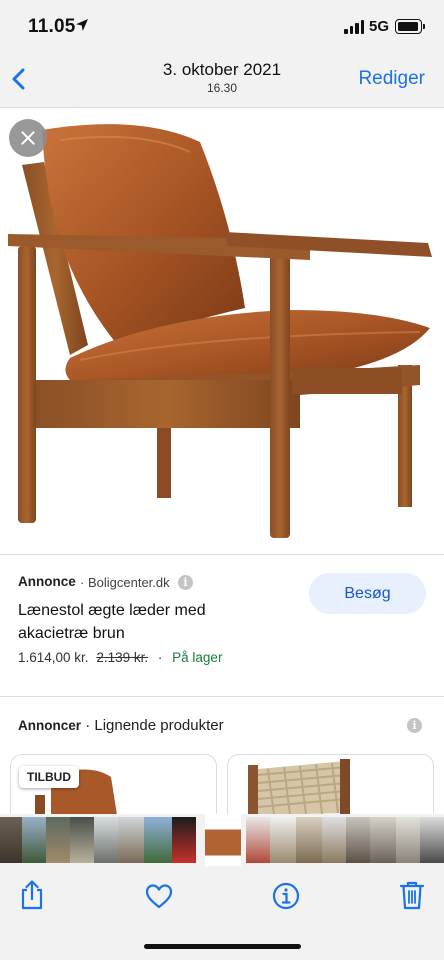 Image resolution: width=444 pixels, height=960 pixels. What do you see at coordinates (222, 946) in the screenshot?
I see `home-indicator` at bounding box center [222, 946].